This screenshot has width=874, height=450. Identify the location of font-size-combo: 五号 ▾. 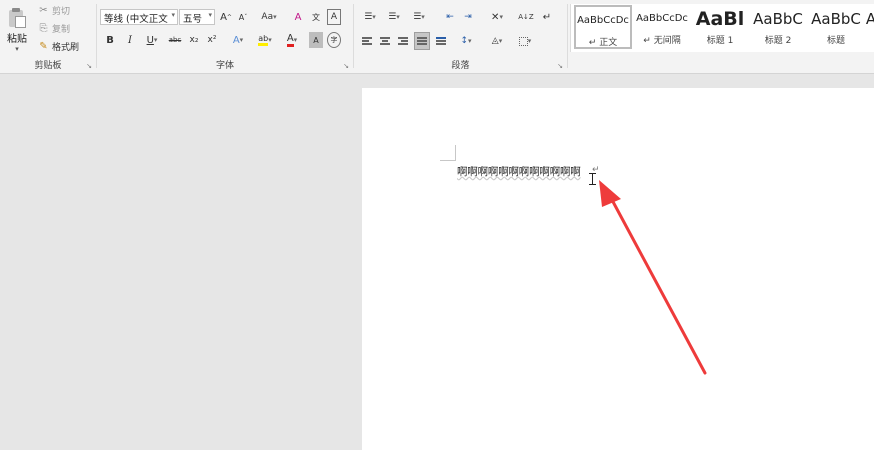
(197, 17).